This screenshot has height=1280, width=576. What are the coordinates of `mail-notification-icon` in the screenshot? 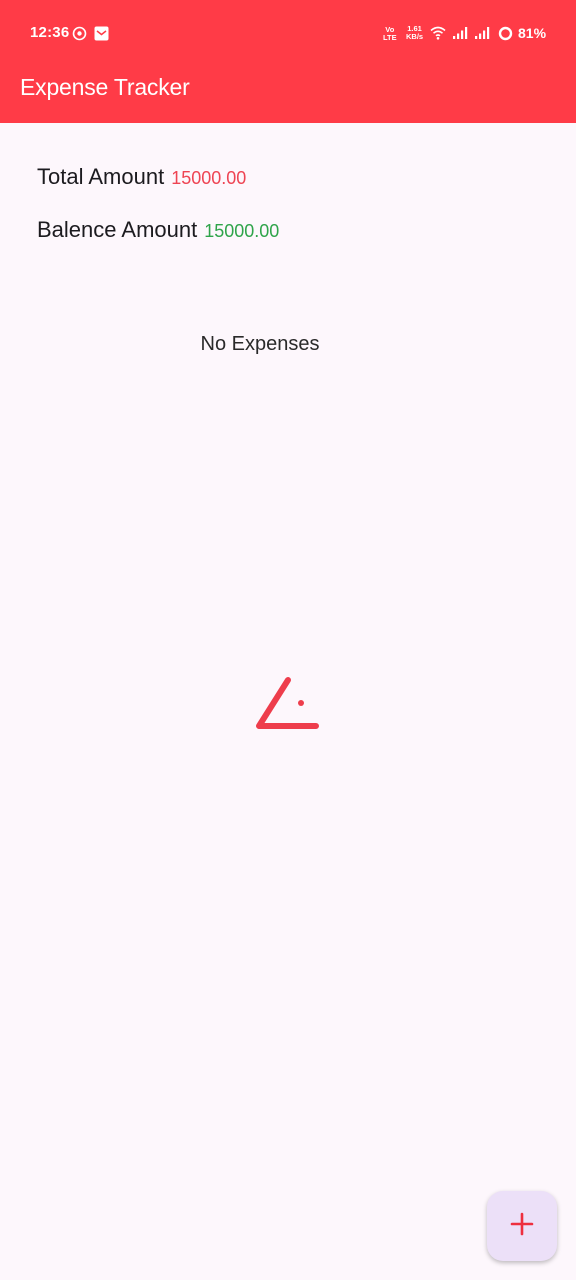 It's located at (101, 33).